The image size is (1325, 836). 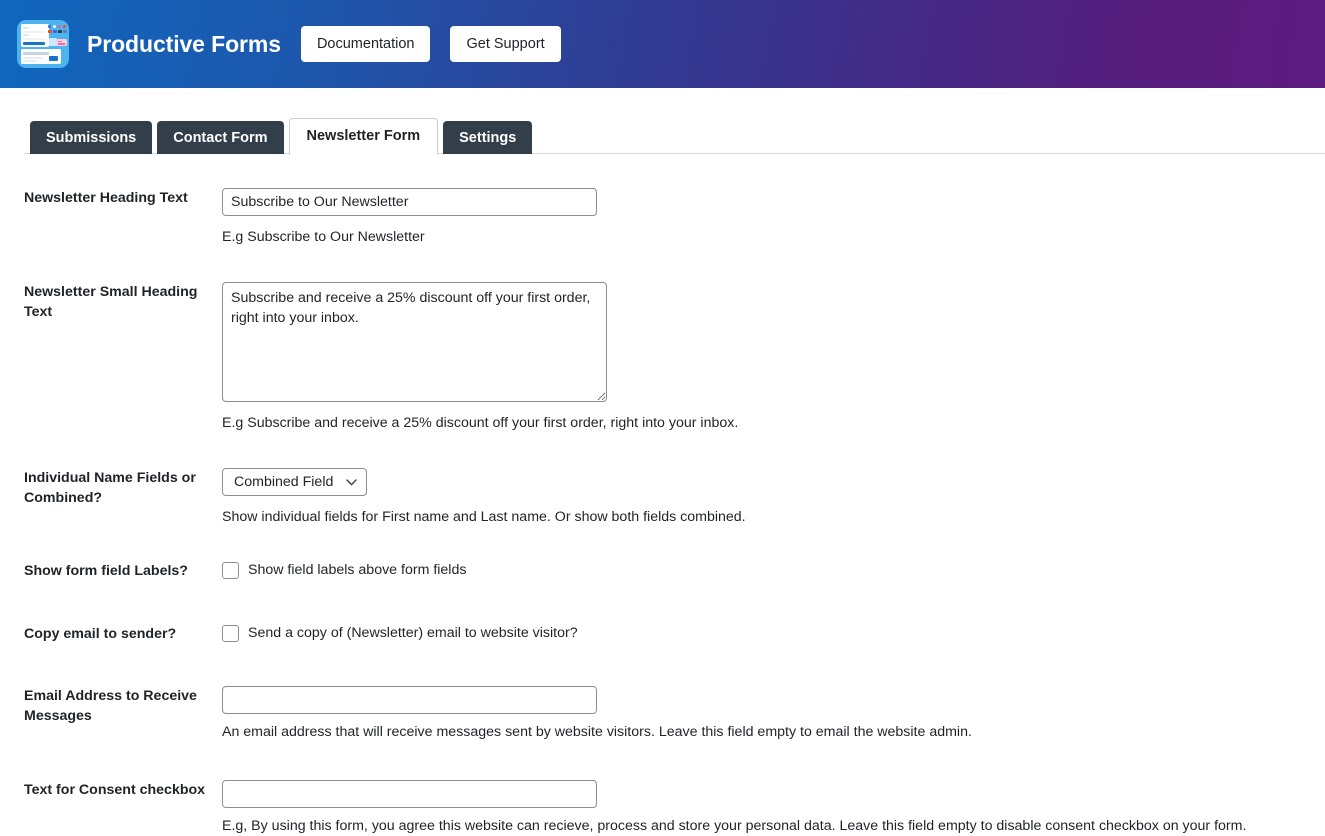 I want to click on tab-settings: Settings, so click(x=488, y=137).